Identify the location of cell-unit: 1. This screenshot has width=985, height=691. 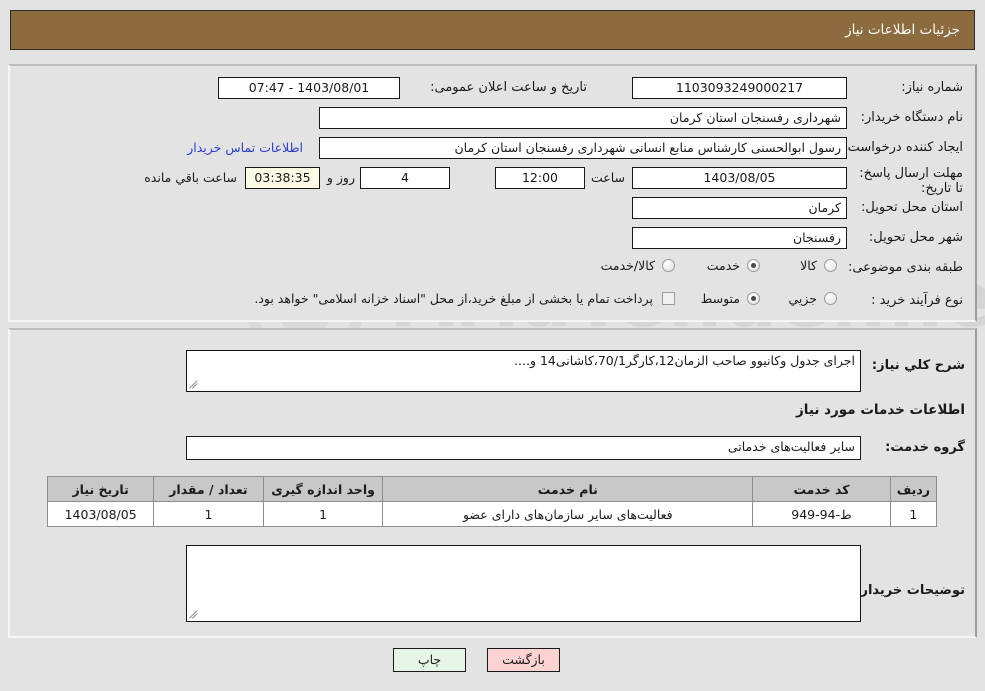
(323, 514).